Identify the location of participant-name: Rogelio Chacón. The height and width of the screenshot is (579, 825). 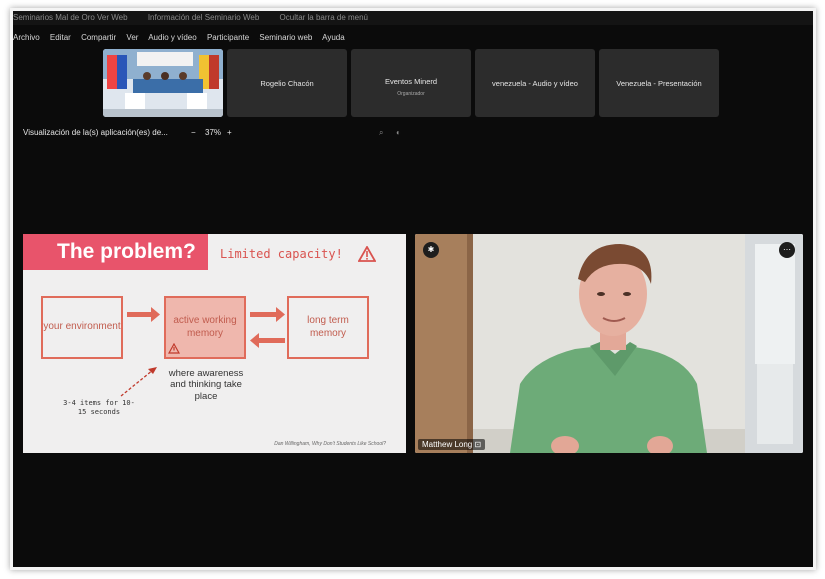
(287, 83).